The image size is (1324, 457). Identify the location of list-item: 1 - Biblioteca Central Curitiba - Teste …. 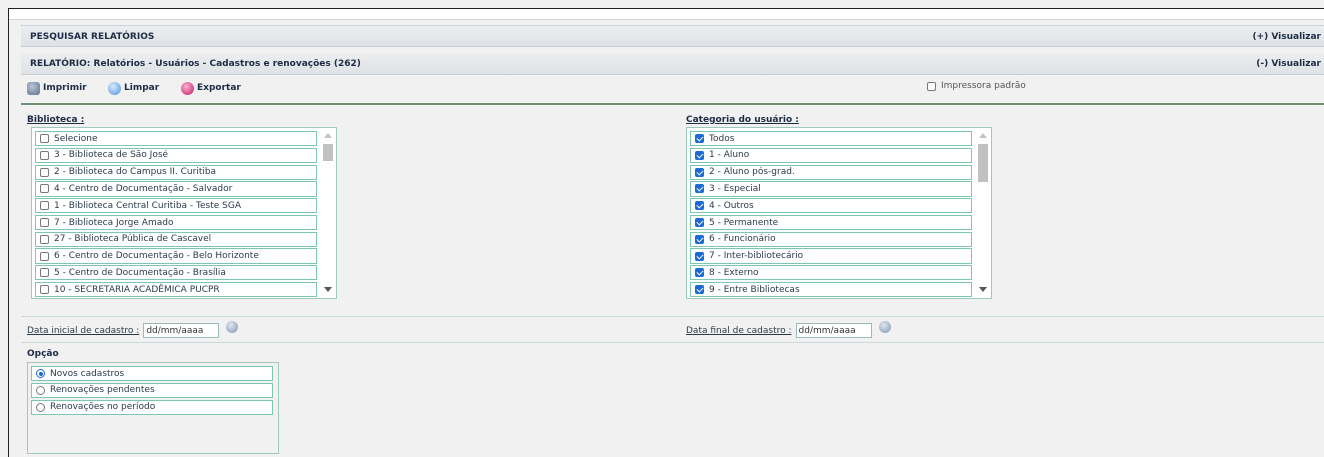
(176, 206).